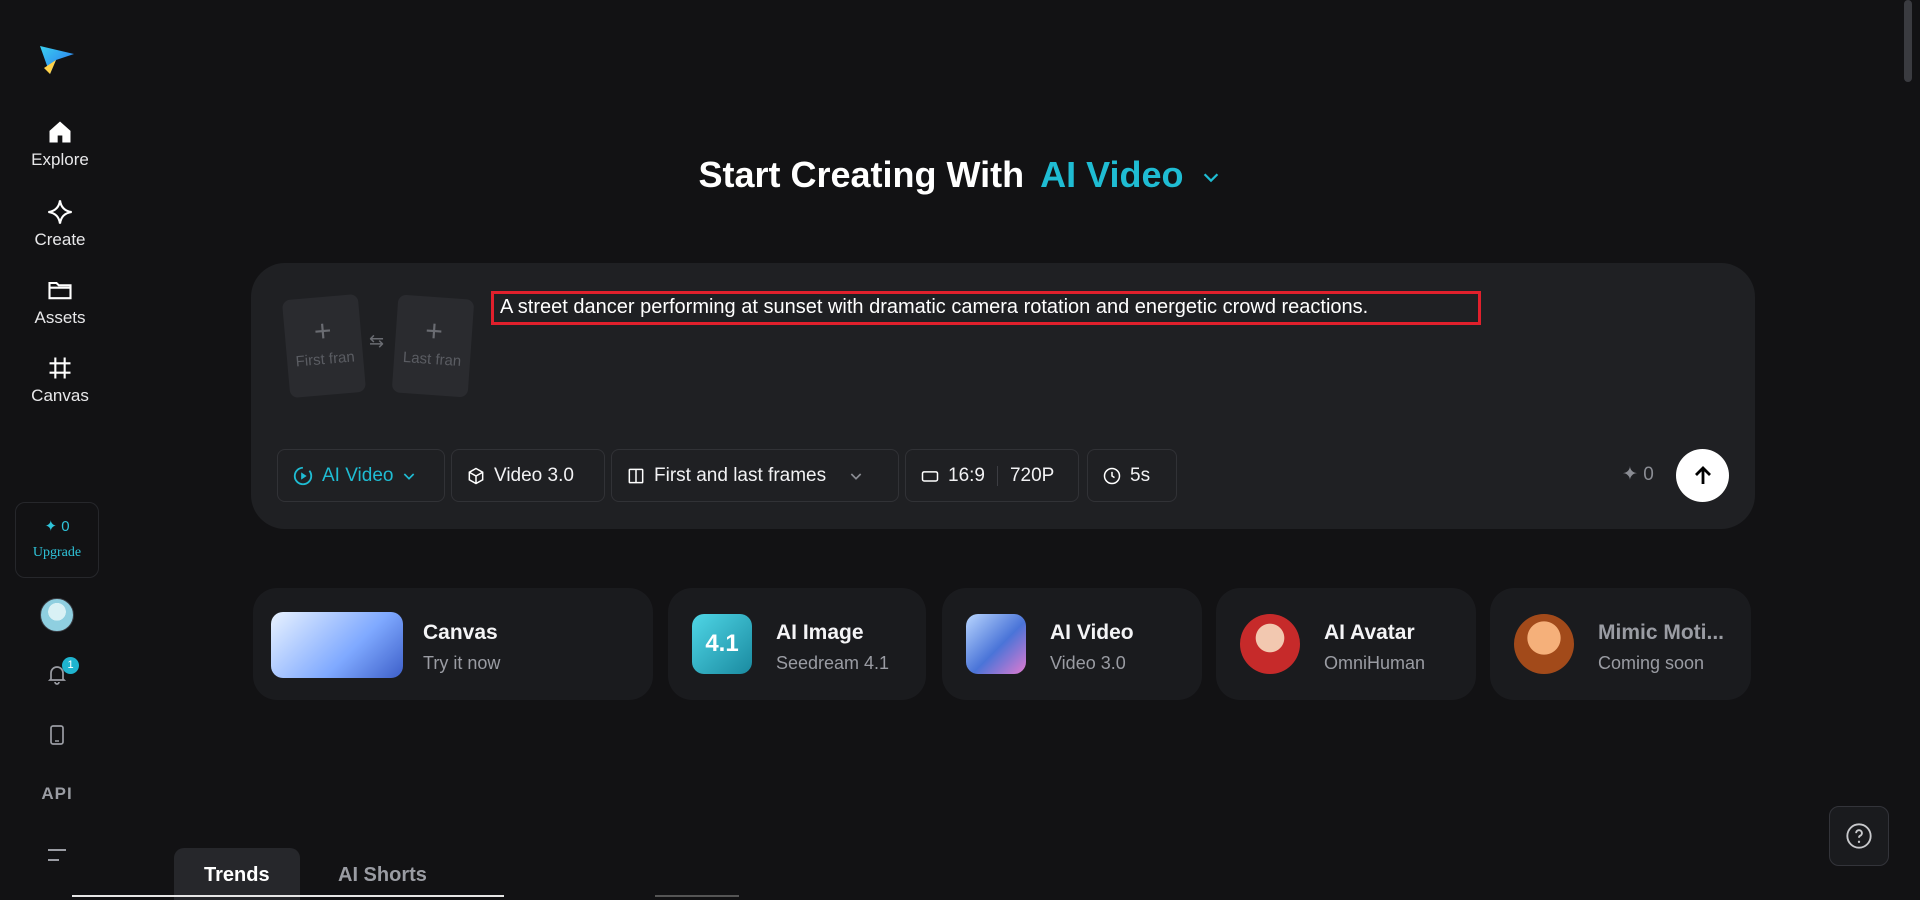 The width and height of the screenshot is (1920, 900). Describe the element at coordinates (1088, 663) in the screenshot. I see `card-subtitle: Video 3.0` at that location.